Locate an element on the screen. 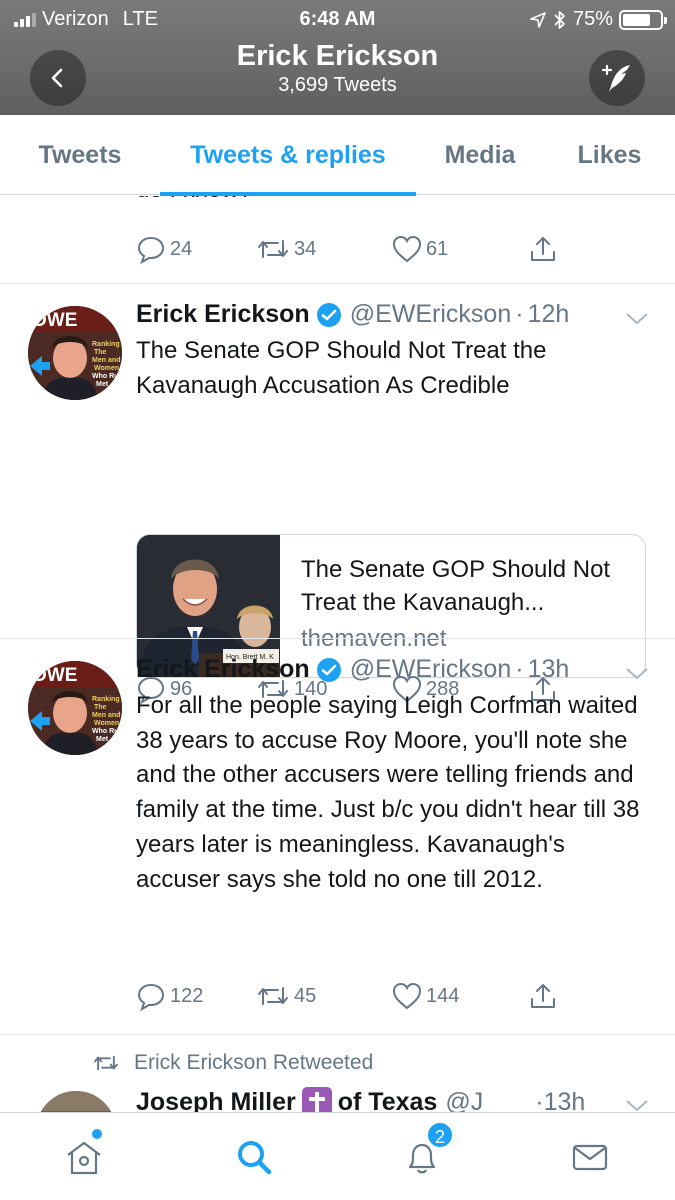 The width and height of the screenshot is (675, 1200). bluetooth-icon is located at coordinates (559, 19).